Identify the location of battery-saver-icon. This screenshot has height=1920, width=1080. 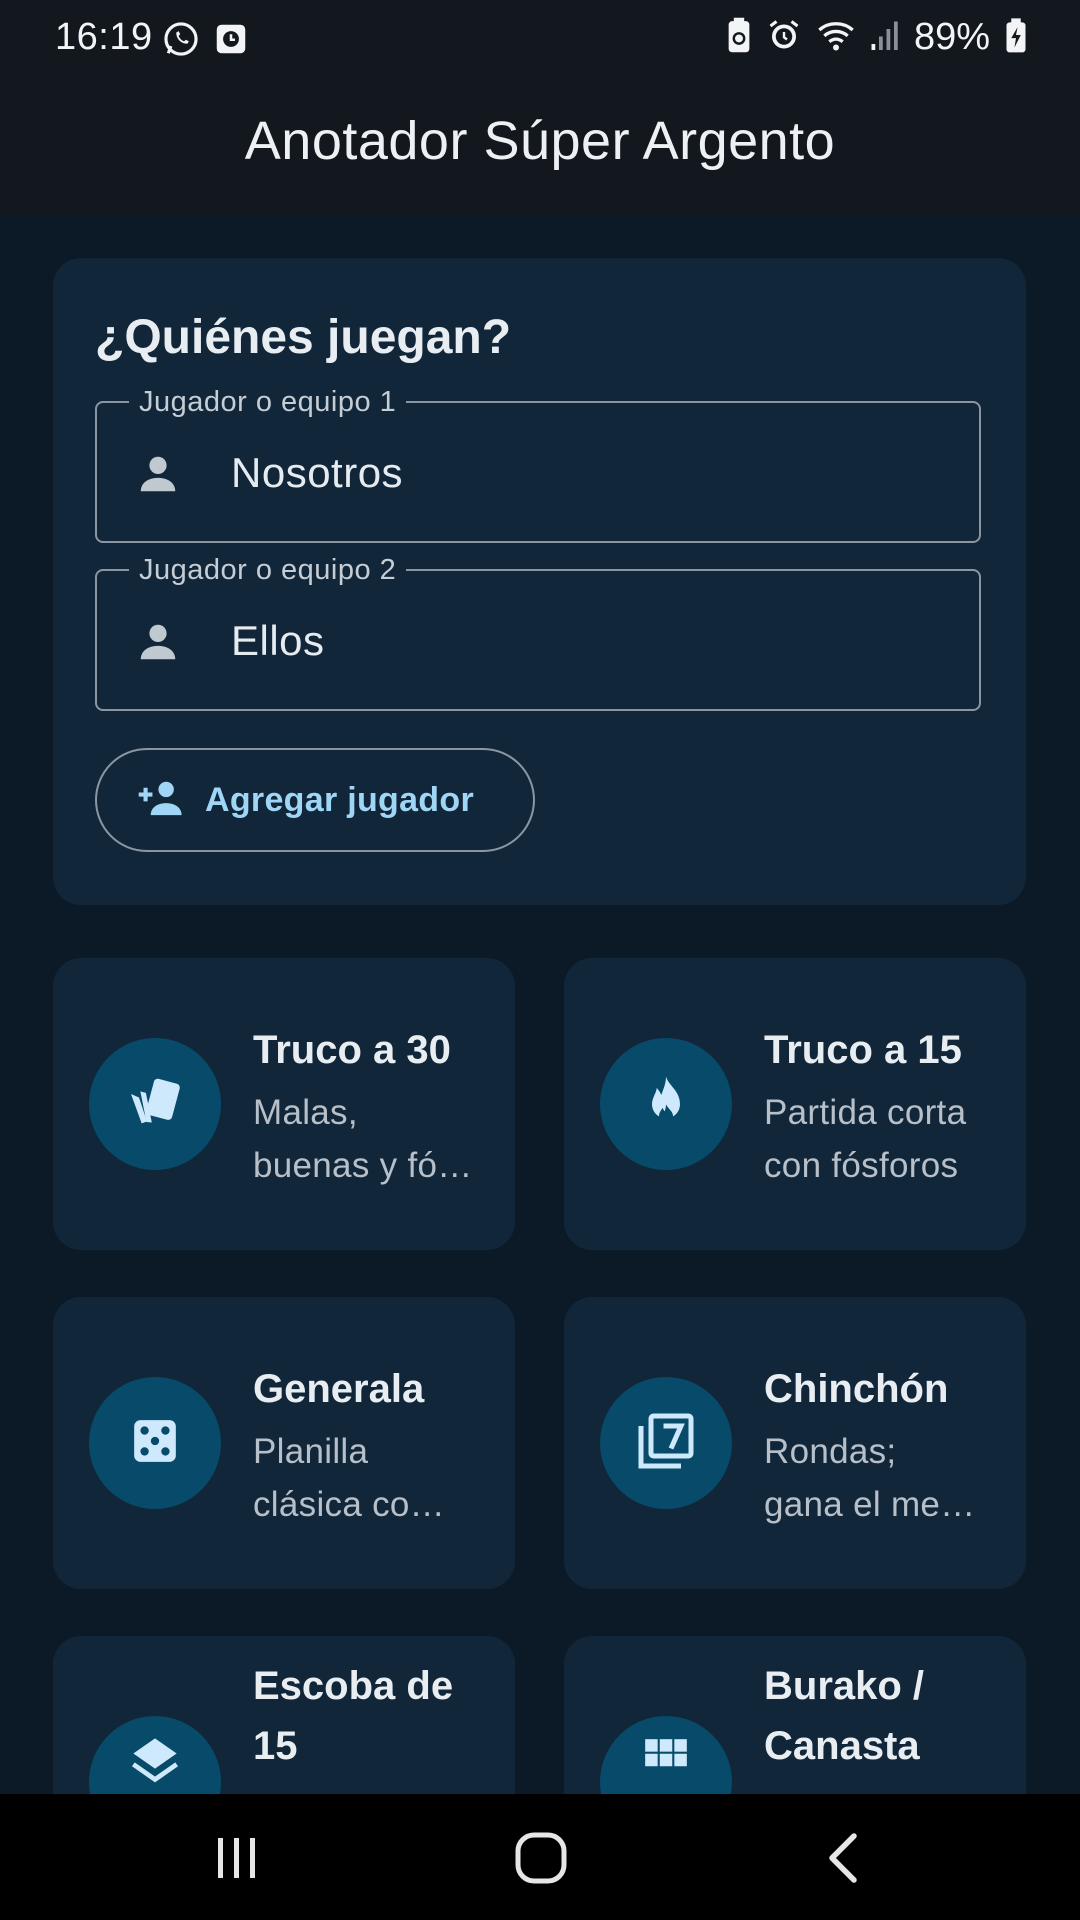
(739, 37).